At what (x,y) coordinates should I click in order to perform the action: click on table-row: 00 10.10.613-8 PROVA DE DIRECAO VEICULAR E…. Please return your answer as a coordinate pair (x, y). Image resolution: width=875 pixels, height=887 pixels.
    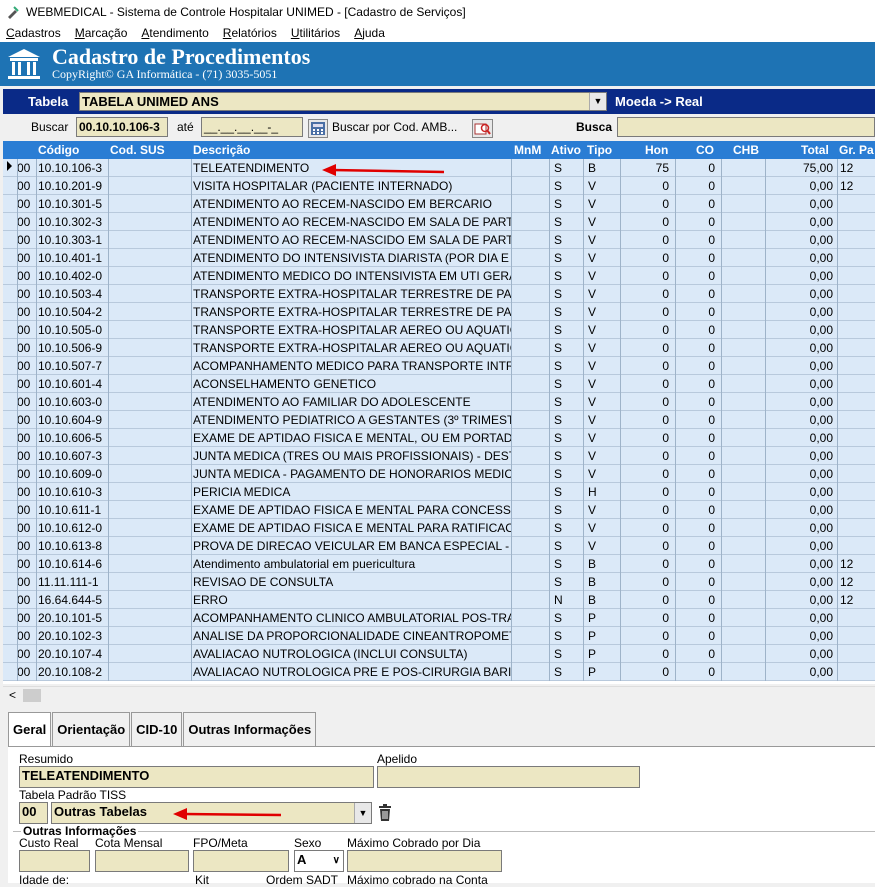
    Looking at the image, I should click on (439, 546).